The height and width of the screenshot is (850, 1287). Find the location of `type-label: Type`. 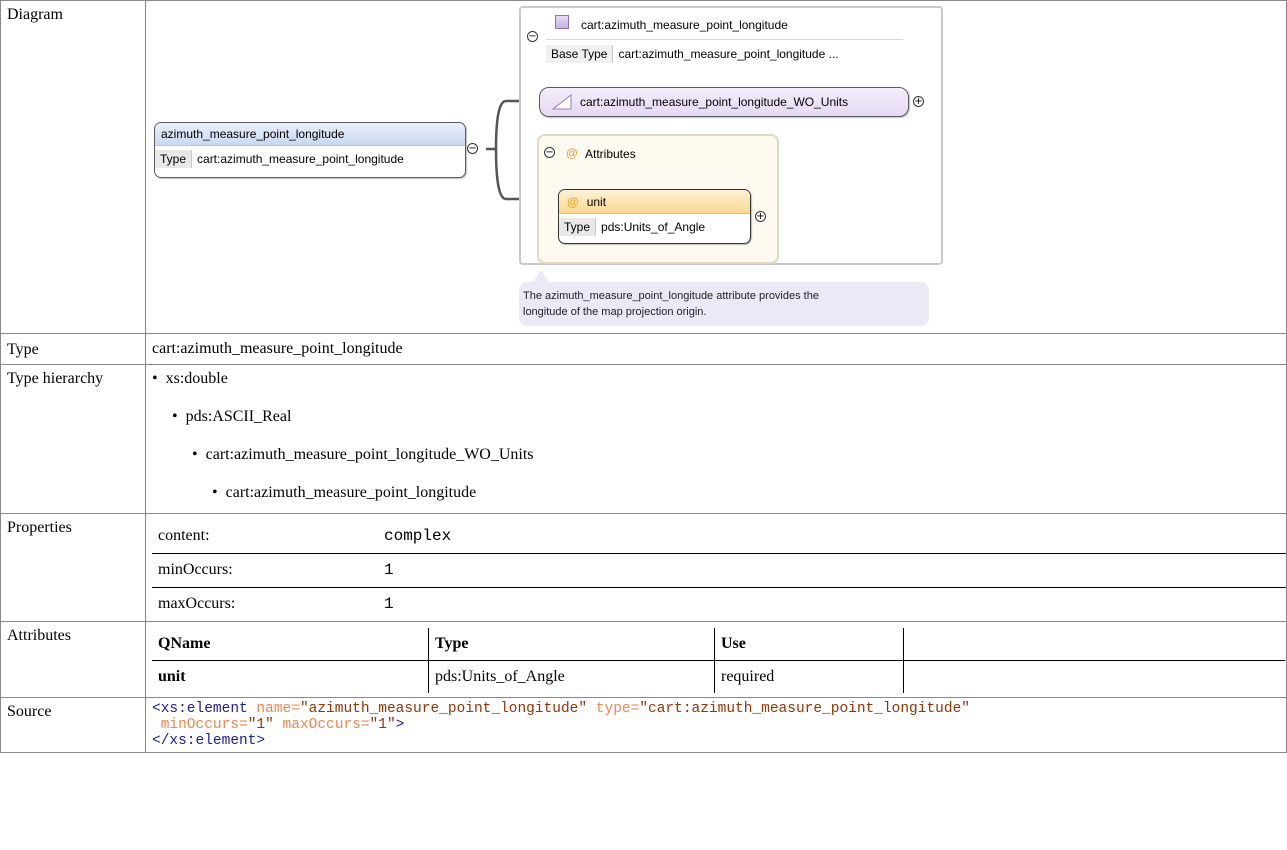

type-label: Type is located at coordinates (73, 349).